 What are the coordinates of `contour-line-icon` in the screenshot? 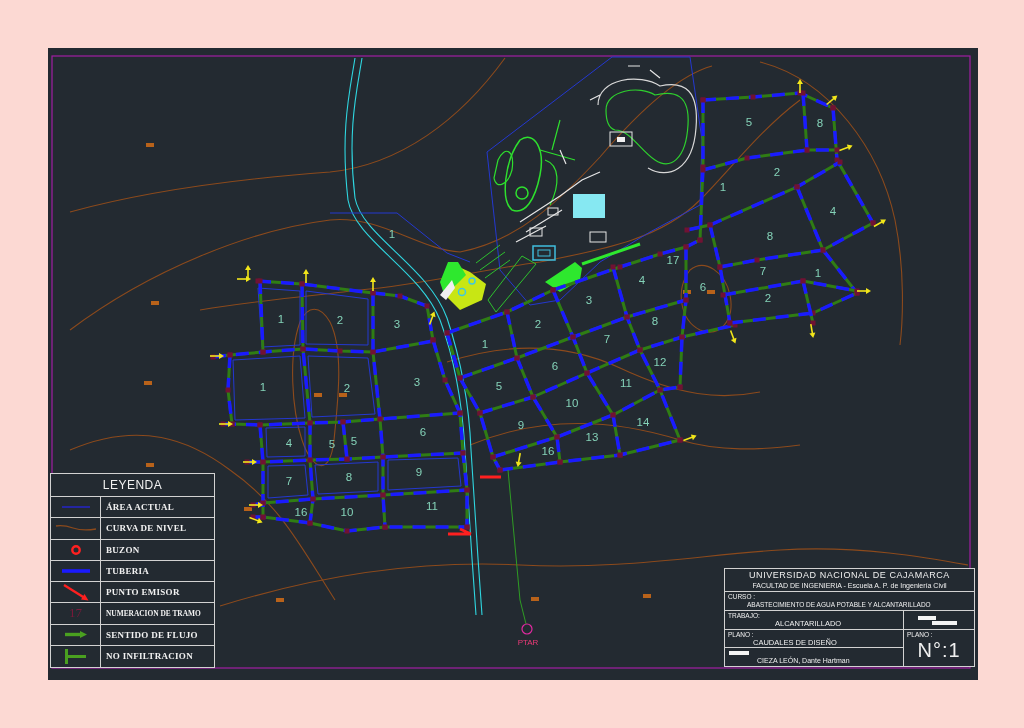 It's located at (75, 528).